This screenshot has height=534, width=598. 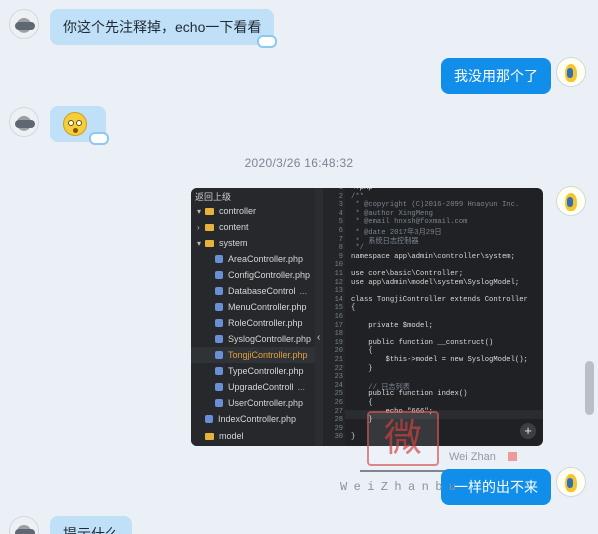 I want to click on code-line: private $model;, so click(x=392, y=325).